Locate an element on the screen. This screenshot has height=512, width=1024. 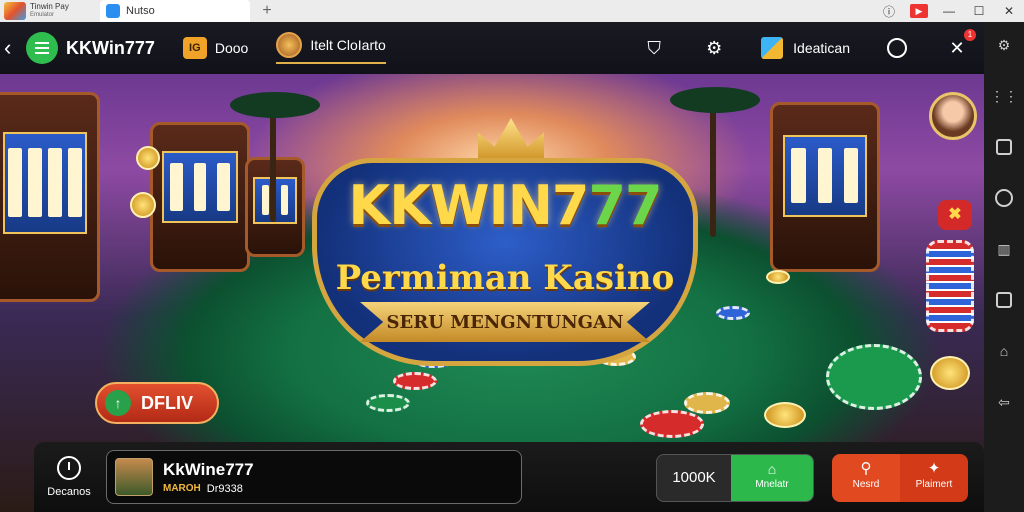
gift-icon: ✖ is located at coordinates (955, 215).